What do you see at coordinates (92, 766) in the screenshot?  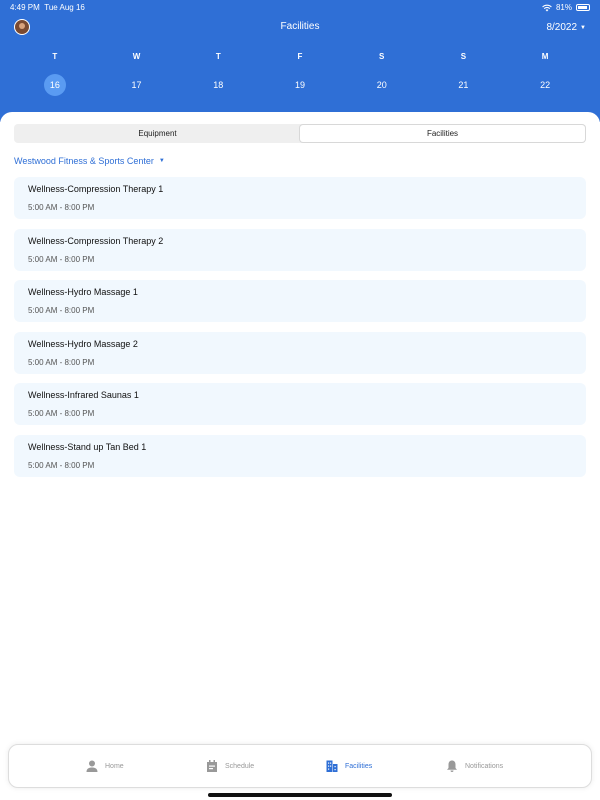 I see `person-icon` at bounding box center [92, 766].